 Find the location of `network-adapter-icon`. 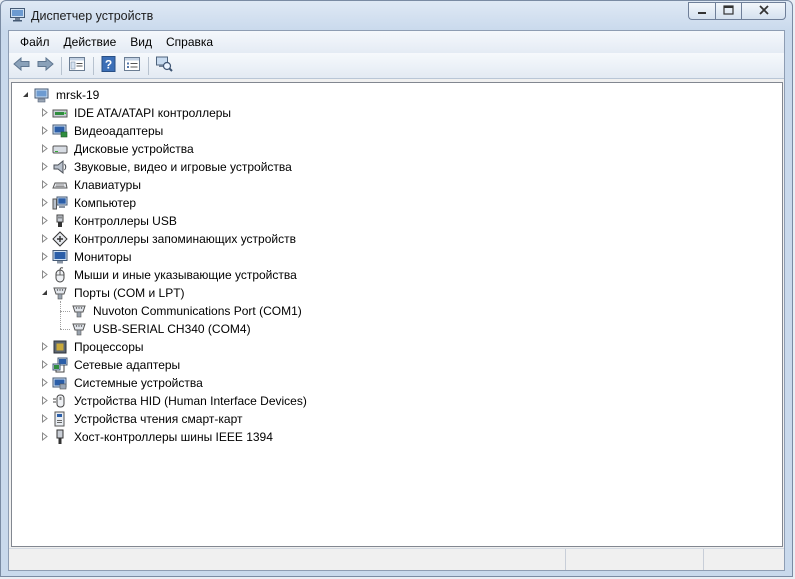

network-adapter-icon is located at coordinates (60, 365).